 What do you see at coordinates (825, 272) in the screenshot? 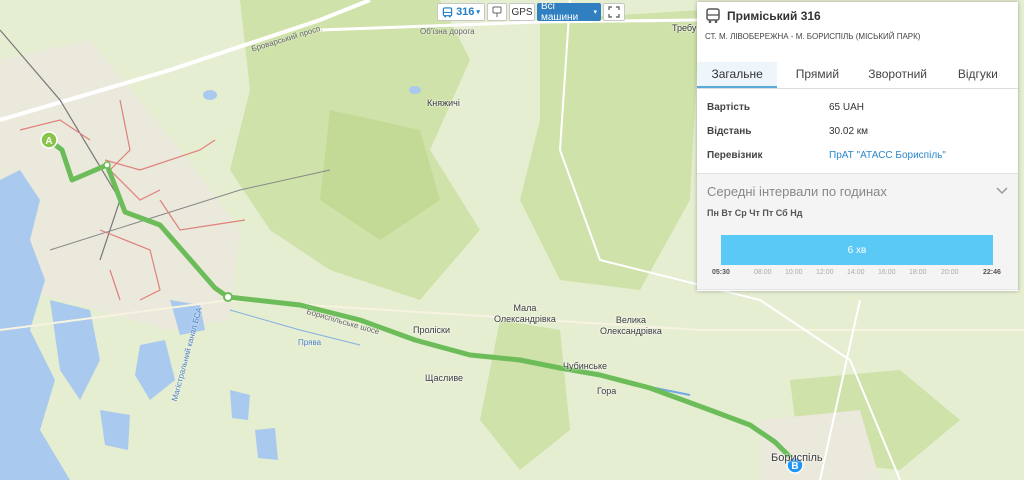
I see `axis-tick: 12:00` at bounding box center [825, 272].